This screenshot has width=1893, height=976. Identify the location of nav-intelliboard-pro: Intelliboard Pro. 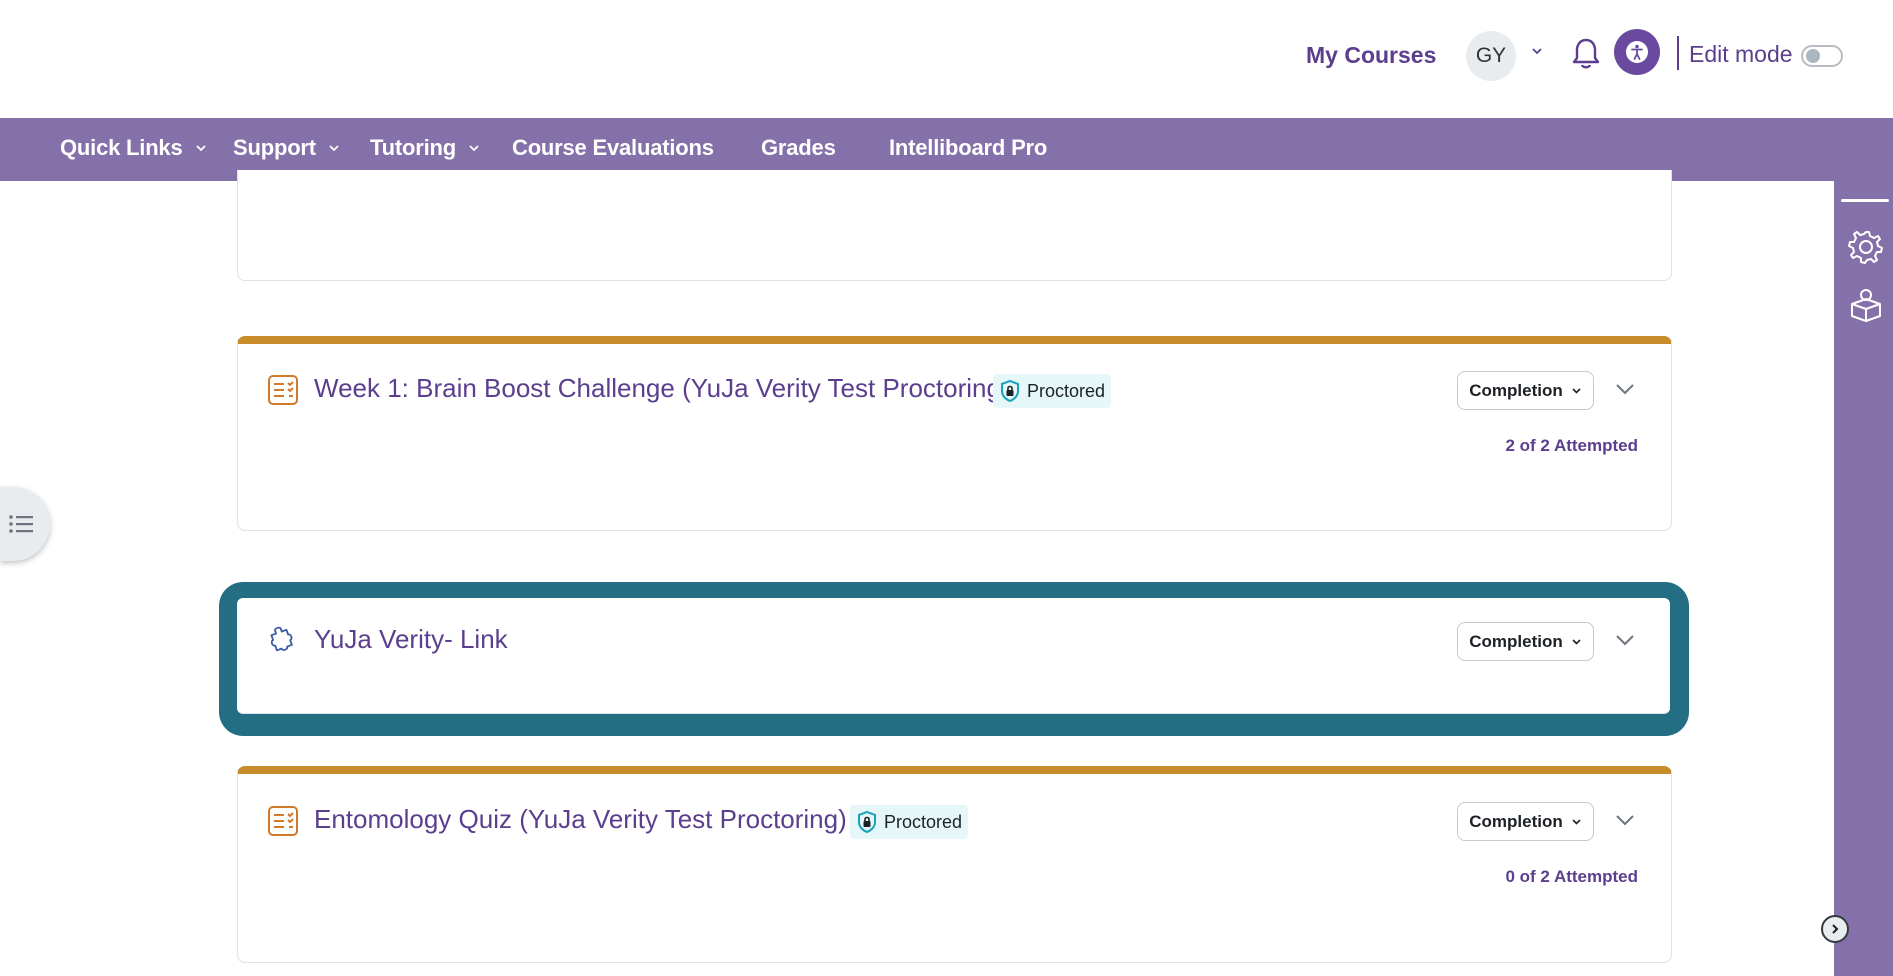
(968, 148).